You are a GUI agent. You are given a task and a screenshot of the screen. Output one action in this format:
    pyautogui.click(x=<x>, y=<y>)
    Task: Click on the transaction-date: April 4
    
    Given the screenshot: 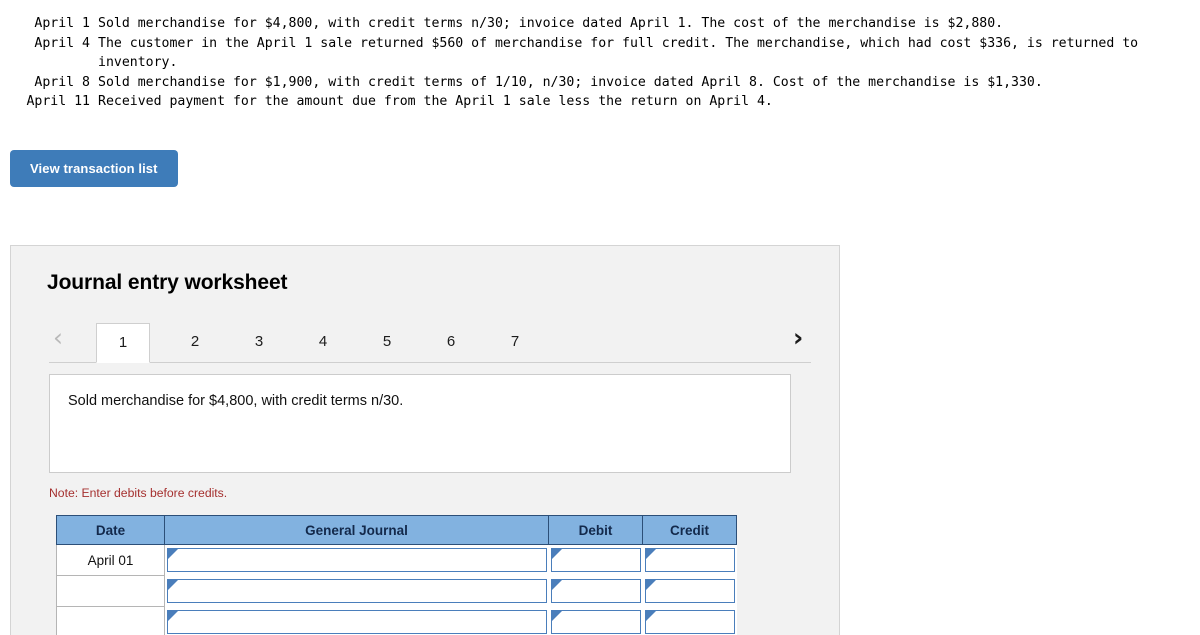 What is the action you would take?
    pyautogui.click(x=62, y=43)
    